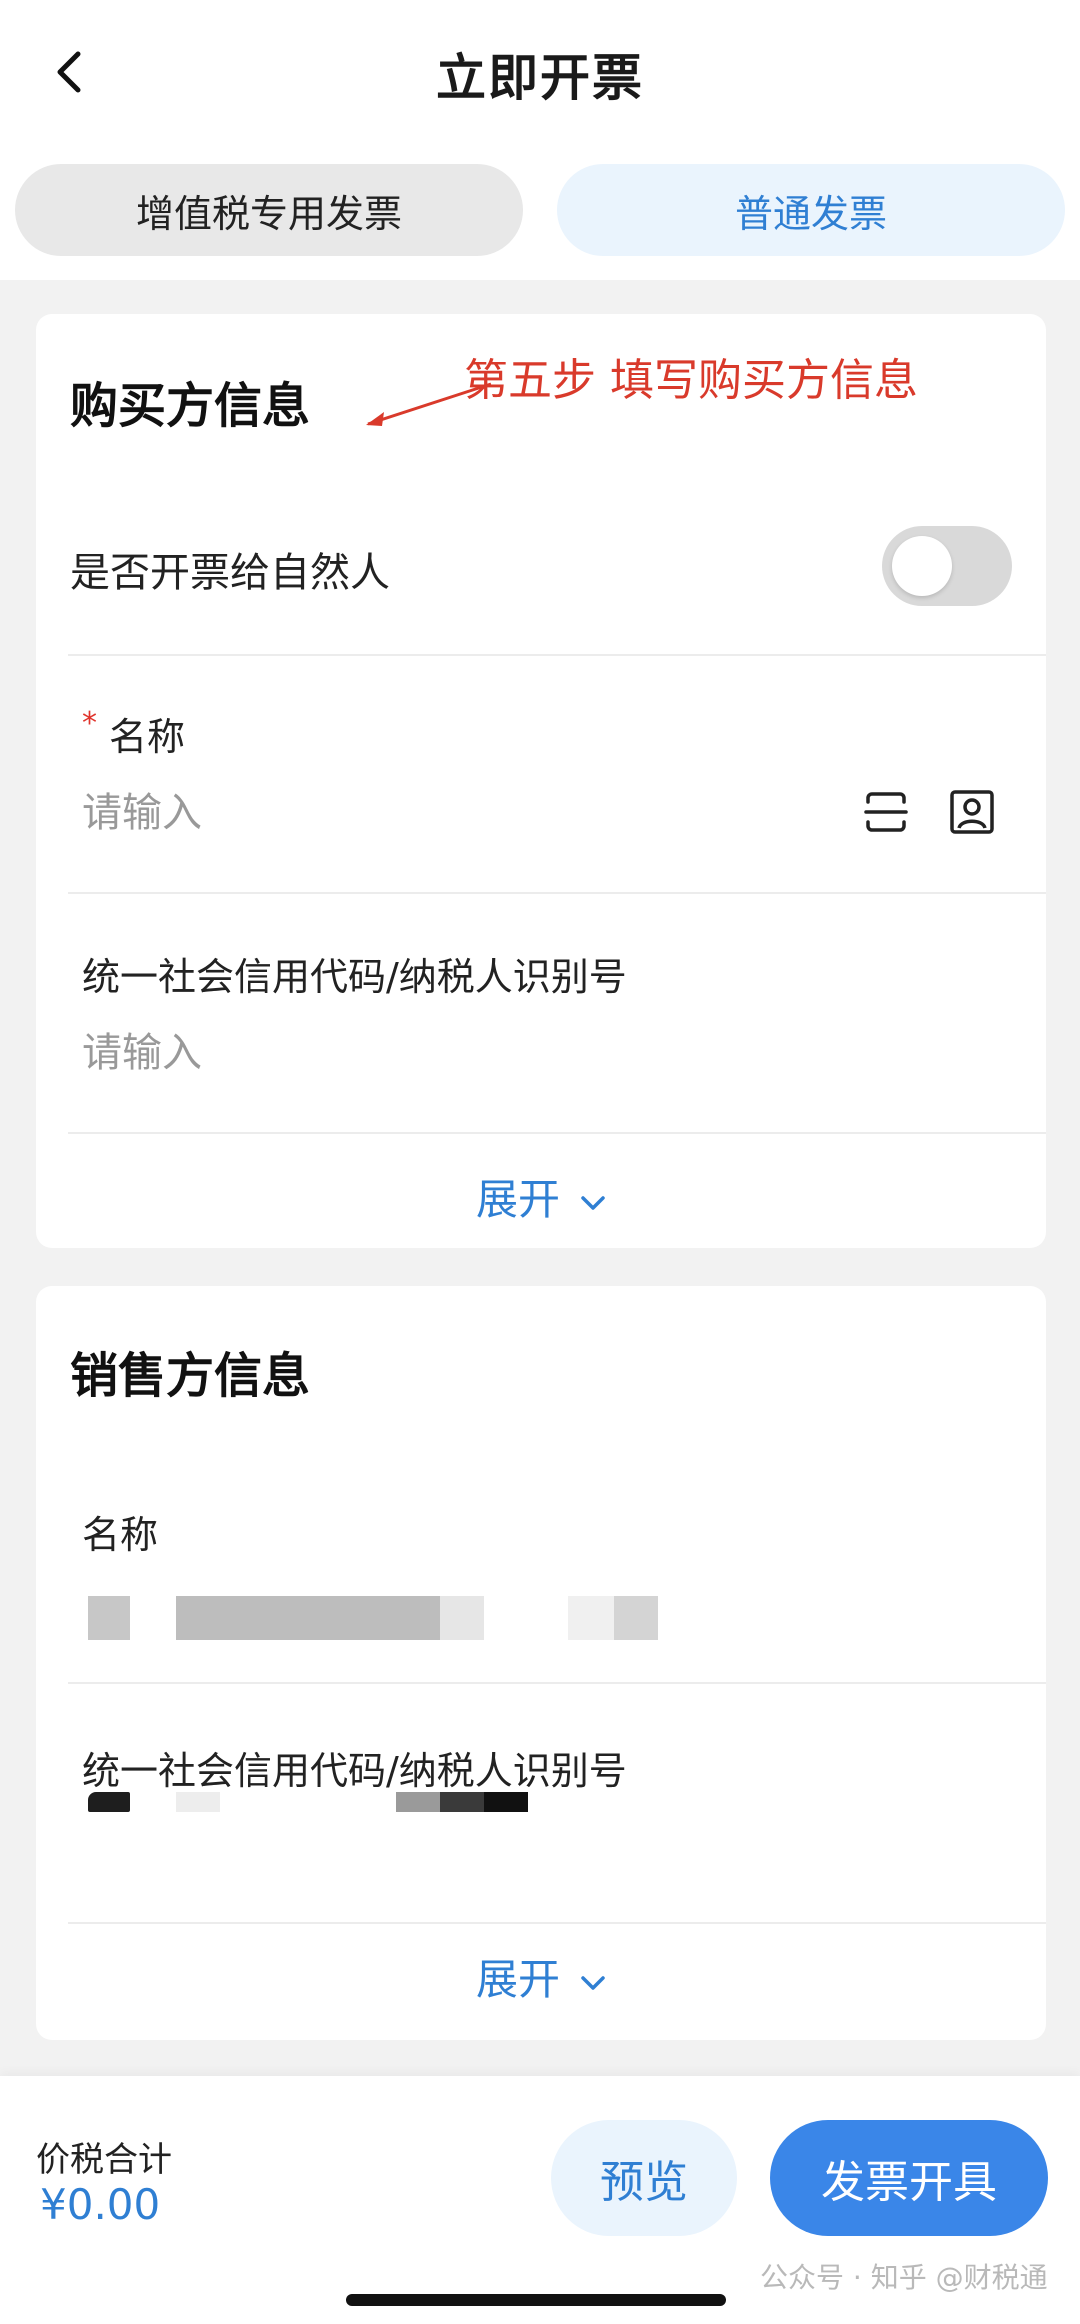 This screenshot has height=2324, width=1080. I want to click on watermark: 公众号 · 知乎 @财税通, so click(904, 2277).